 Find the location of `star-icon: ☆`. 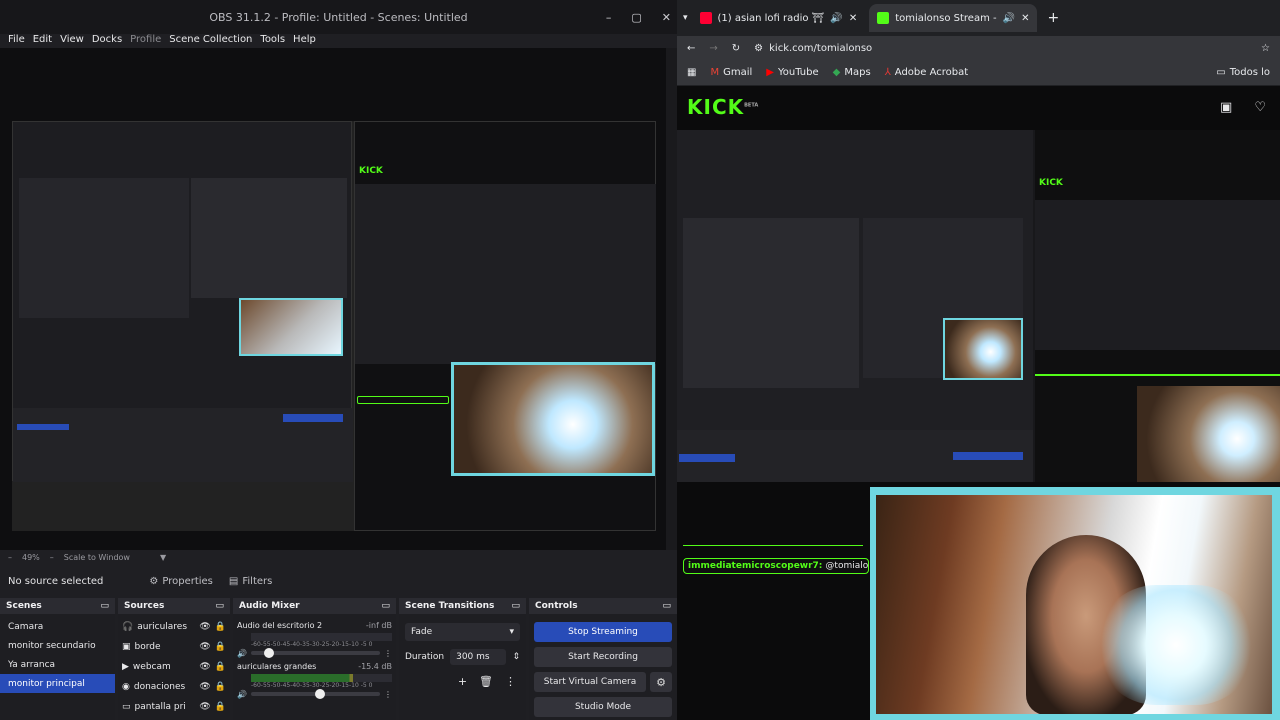

star-icon: ☆ is located at coordinates (1265, 48).